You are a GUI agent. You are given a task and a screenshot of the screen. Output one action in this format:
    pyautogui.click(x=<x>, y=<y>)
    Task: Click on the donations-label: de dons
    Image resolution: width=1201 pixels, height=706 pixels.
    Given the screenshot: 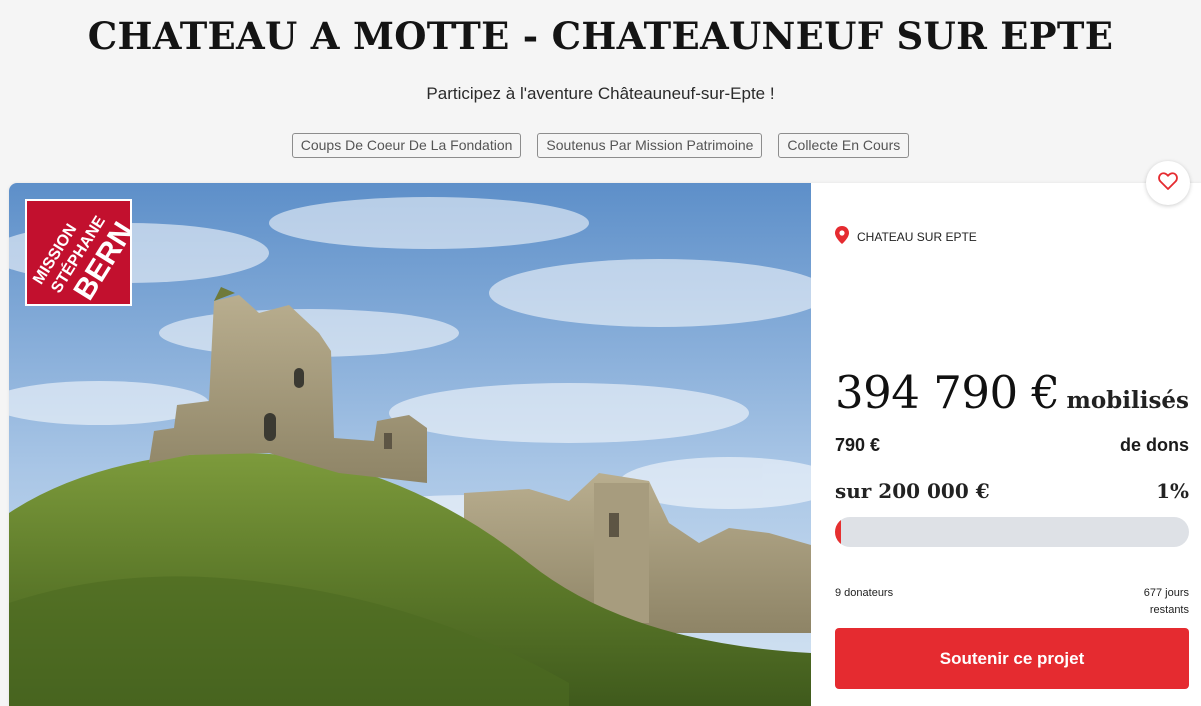 What is the action you would take?
    pyautogui.click(x=1154, y=445)
    